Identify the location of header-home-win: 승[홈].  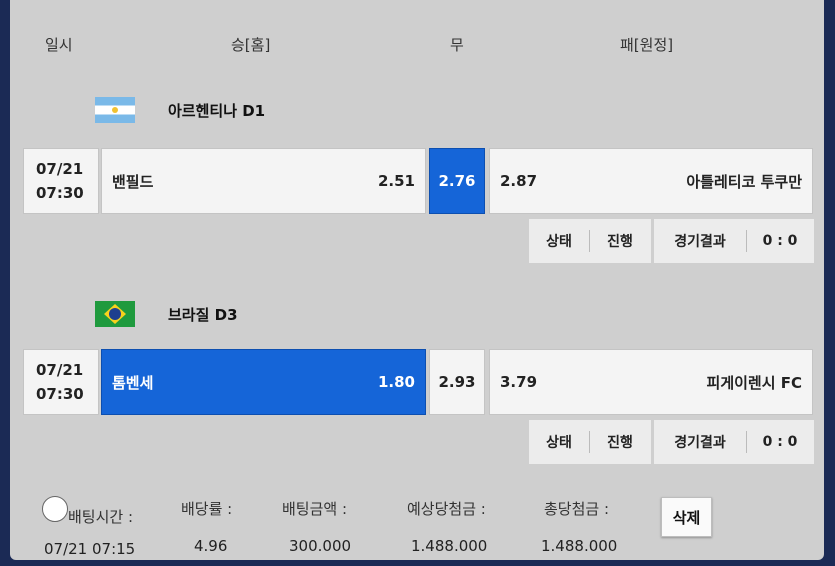
(251, 45).